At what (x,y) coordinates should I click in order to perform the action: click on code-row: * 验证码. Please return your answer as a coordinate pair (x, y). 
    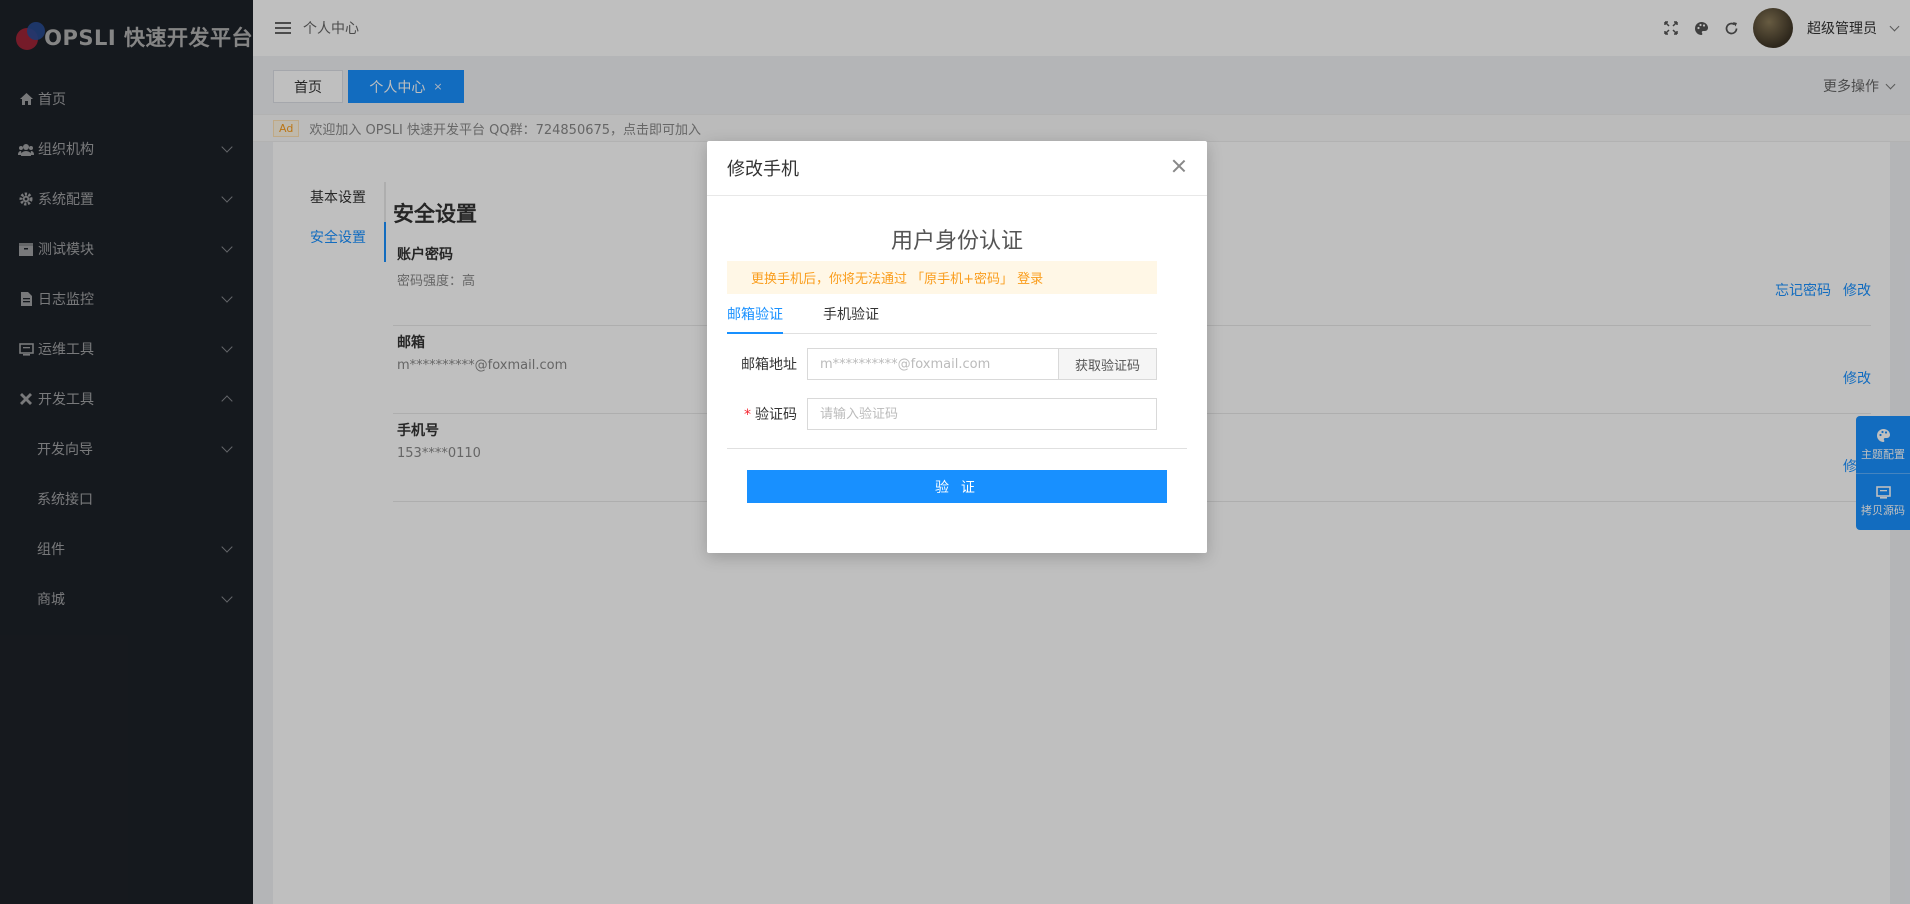
    Looking at the image, I should click on (942, 414).